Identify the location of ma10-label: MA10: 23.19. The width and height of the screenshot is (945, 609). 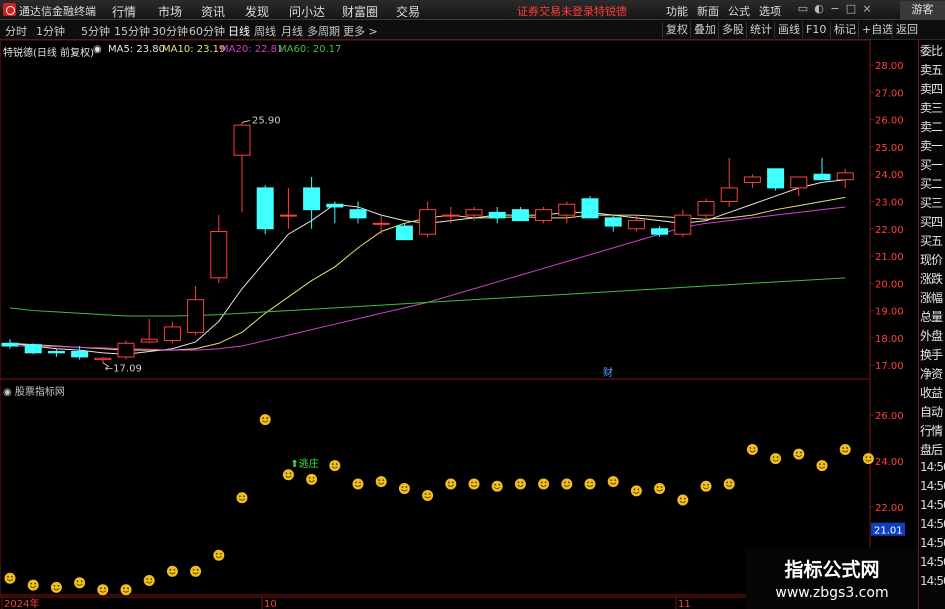
(194, 49).